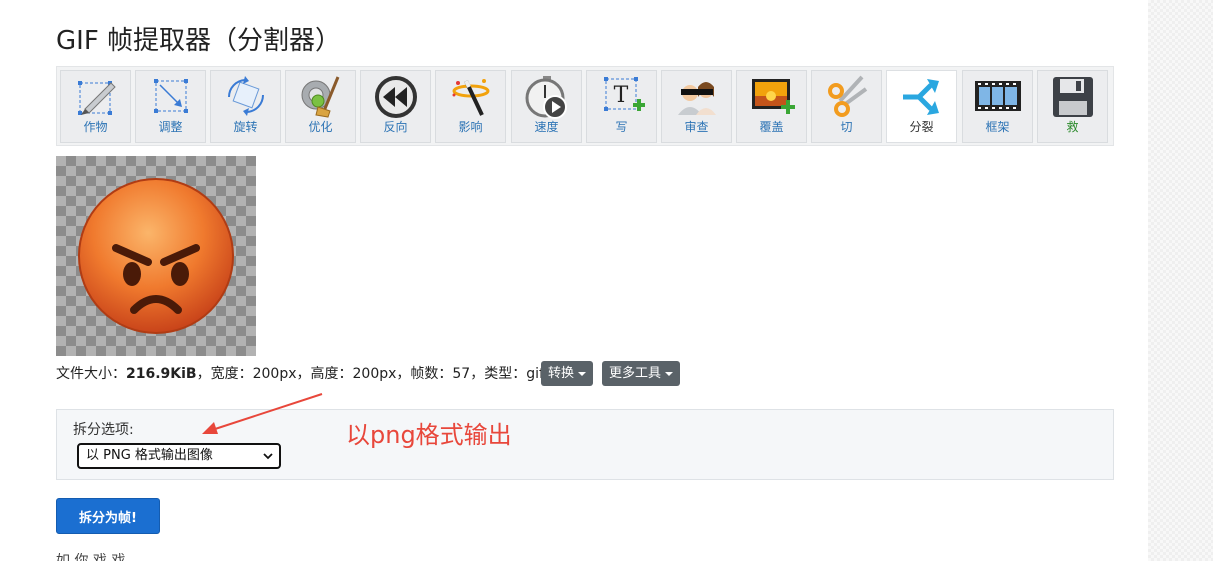  Describe the element at coordinates (620, 95) in the screenshot. I see `svg-text: T` at that location.